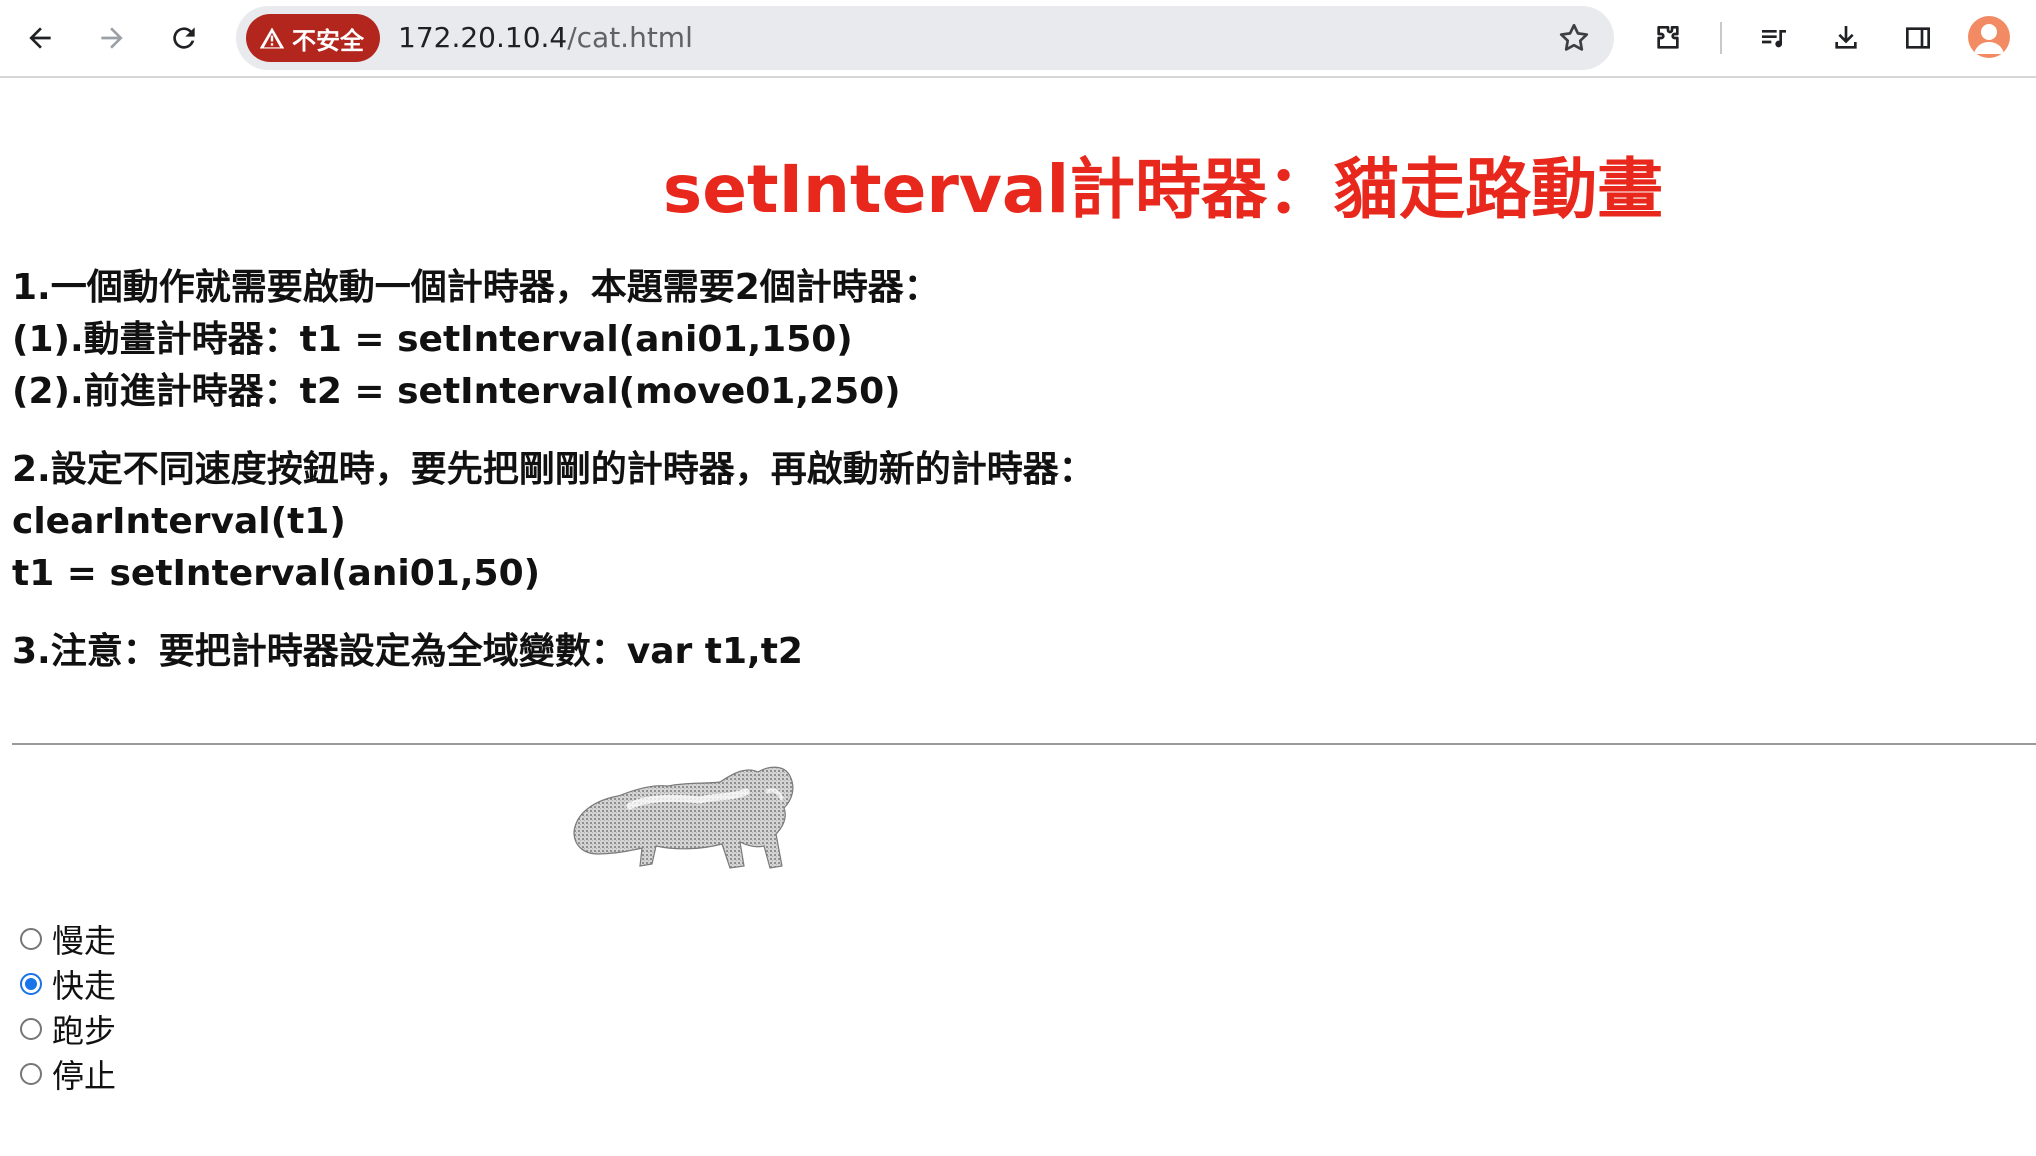  I want to click on back-icon, so click(40, 38).